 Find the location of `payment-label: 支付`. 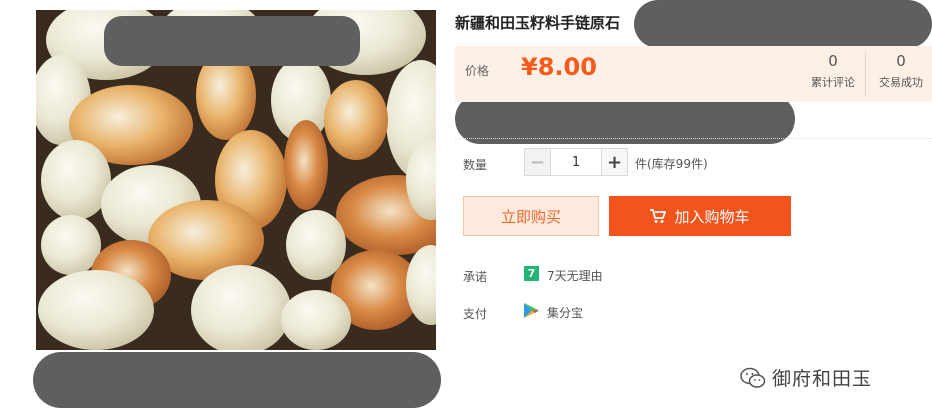

payment-label: 支付 is located at coordinates (475, 314).